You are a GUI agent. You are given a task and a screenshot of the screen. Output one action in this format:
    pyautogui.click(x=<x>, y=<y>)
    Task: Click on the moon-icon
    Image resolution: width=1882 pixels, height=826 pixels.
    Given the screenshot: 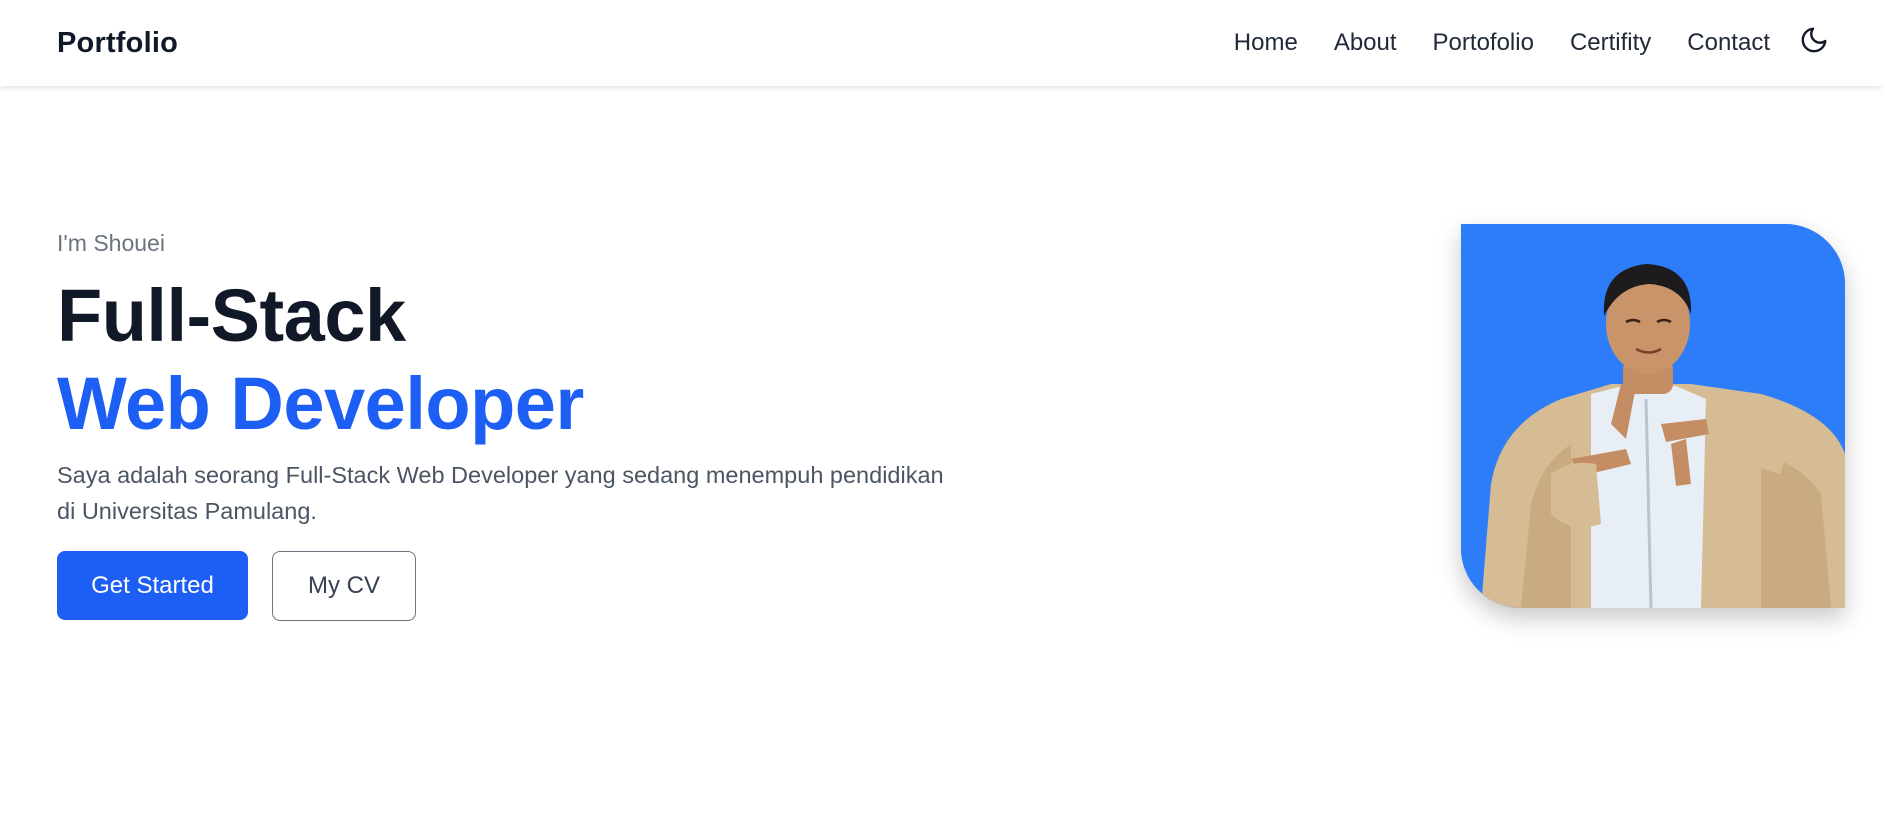 What is the action you would take?
    pyautogui.click(x=1814, y=40)
    